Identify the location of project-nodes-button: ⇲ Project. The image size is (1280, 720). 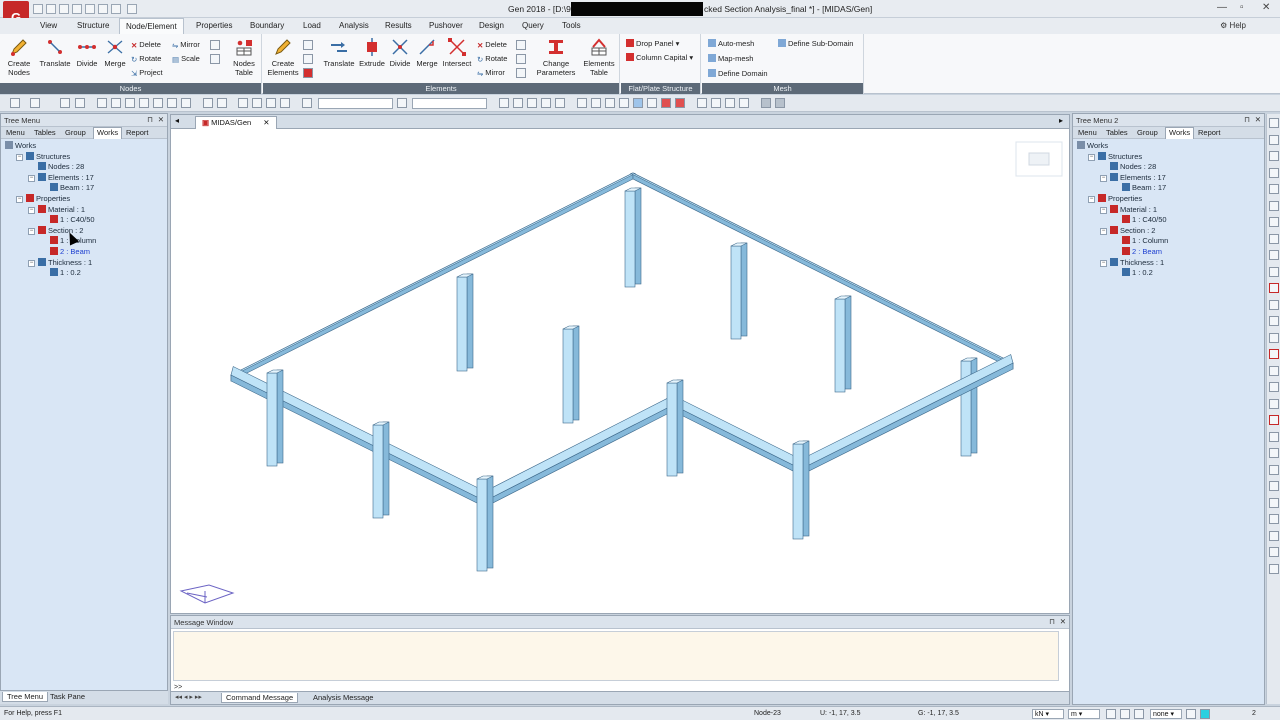
(147, 73).